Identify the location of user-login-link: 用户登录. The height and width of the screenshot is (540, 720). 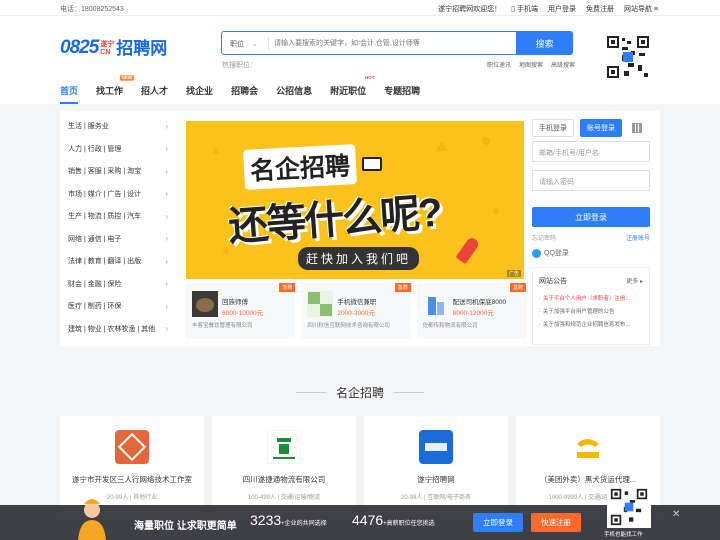
(562, 9).